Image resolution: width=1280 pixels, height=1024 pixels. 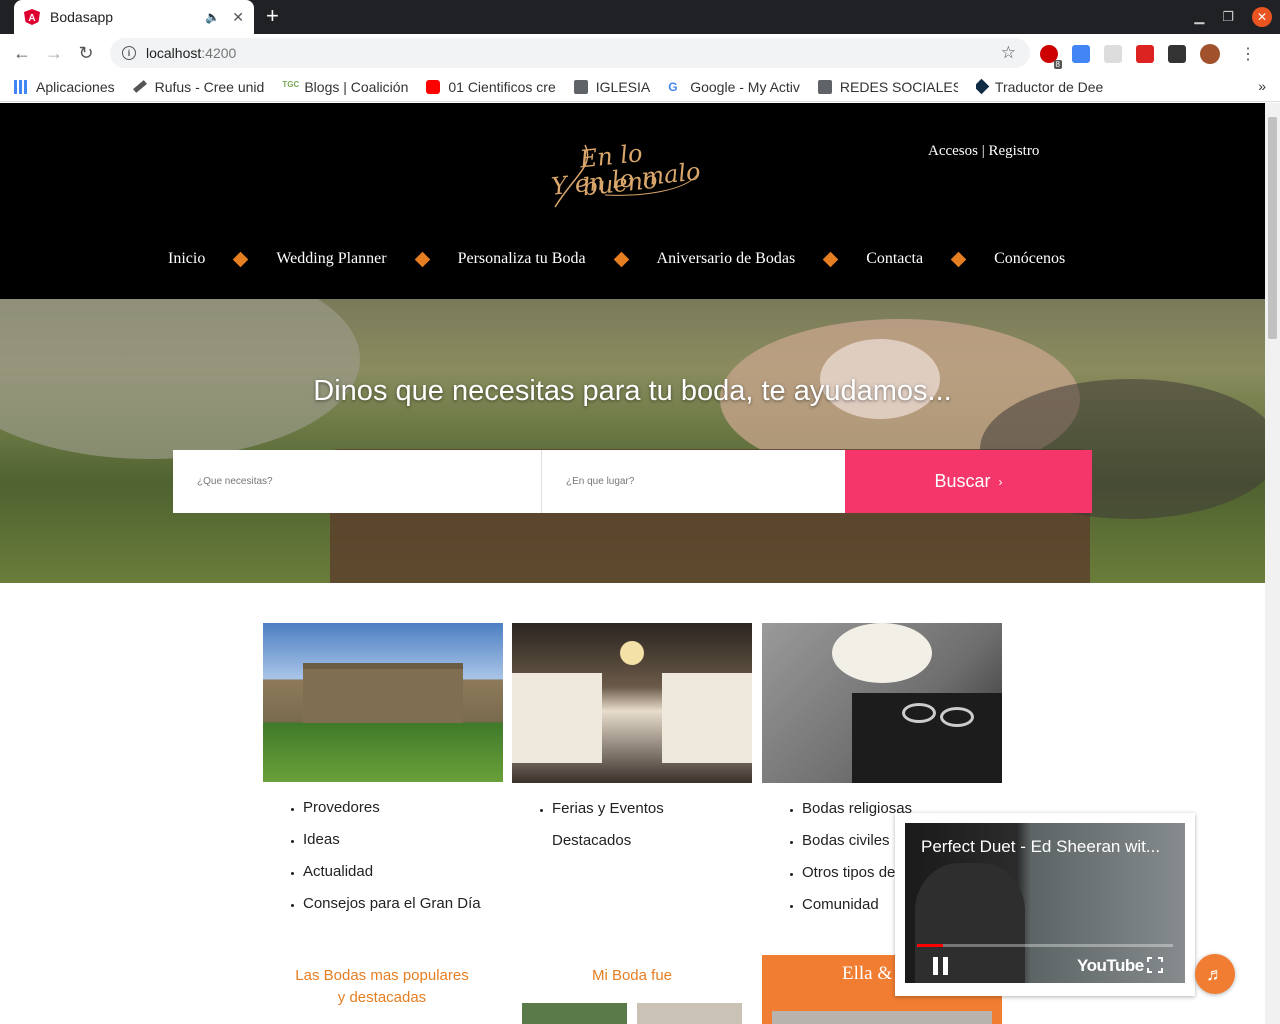 I want to click on music-player-popup: Perfect Duet - Ed Sheeran wit... YouTube, so click(x=1045, y=904).